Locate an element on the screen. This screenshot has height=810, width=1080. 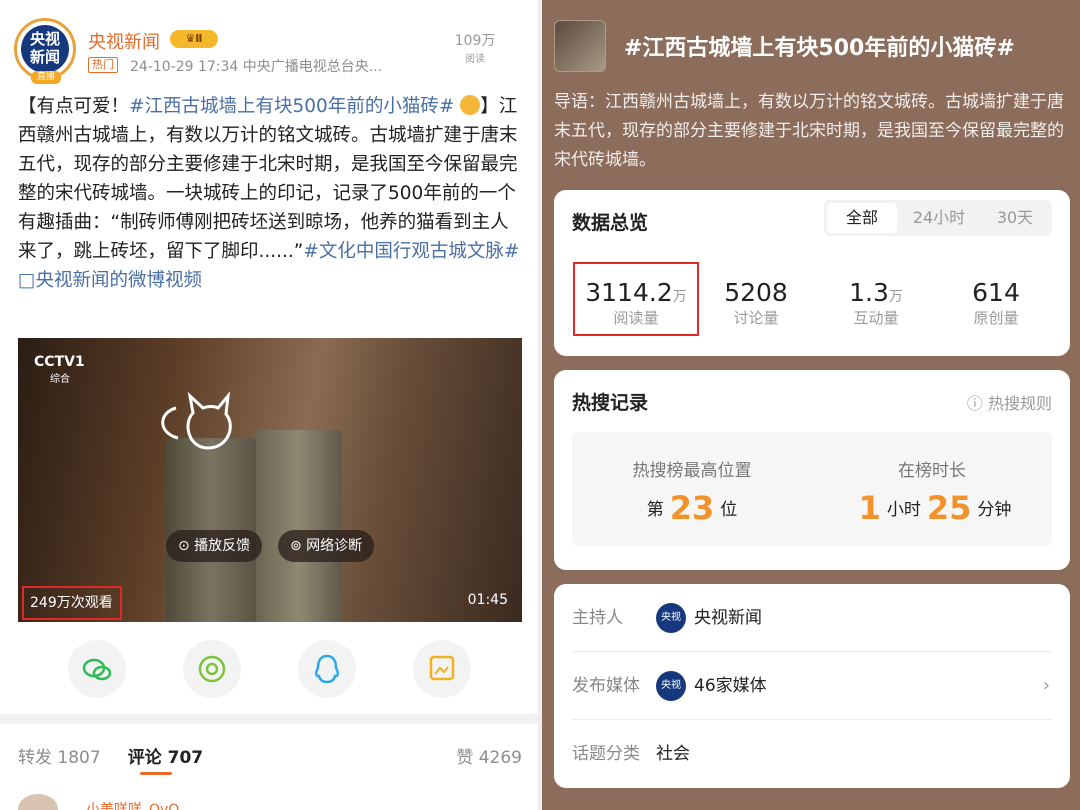
tab-24h: 24小时 is located at coordinates (939, 218).